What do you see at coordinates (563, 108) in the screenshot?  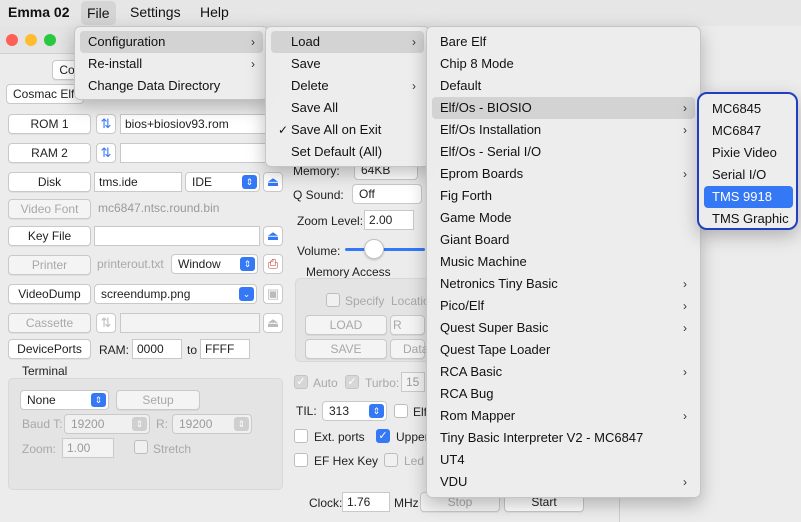 I see `menu-item-elfos-biosio: Elf/Os - BIOSIO ›` at bounding box center [563, 108].